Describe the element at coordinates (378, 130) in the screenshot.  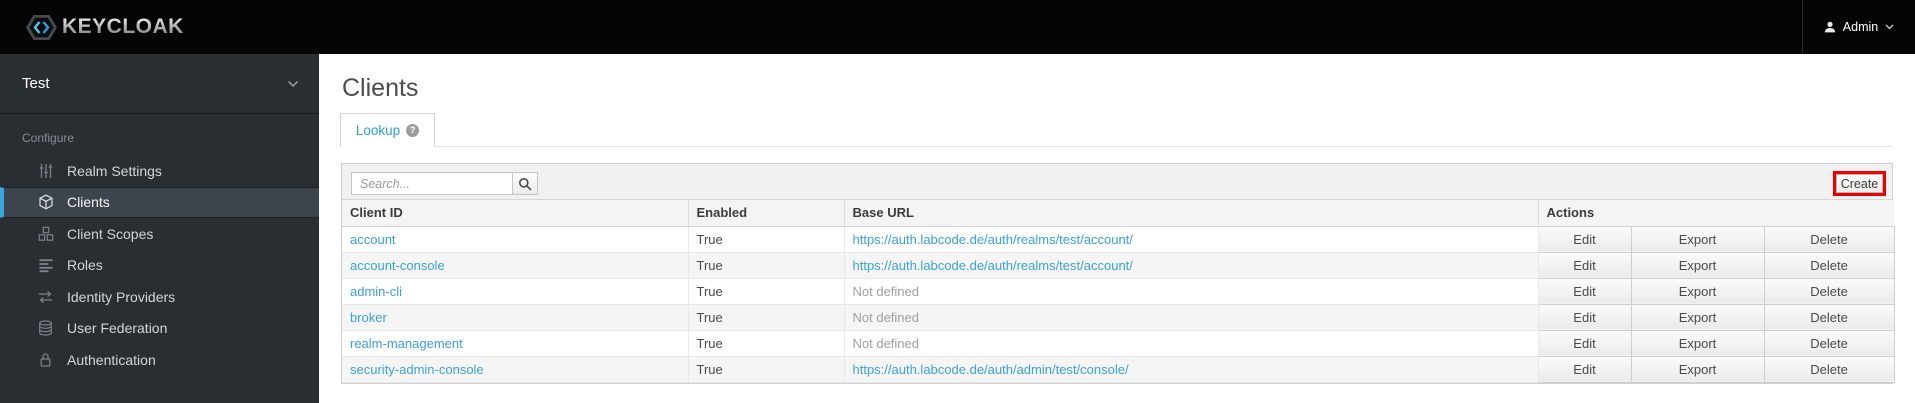
I see `tab-lookup-label: Lookup` at that location.